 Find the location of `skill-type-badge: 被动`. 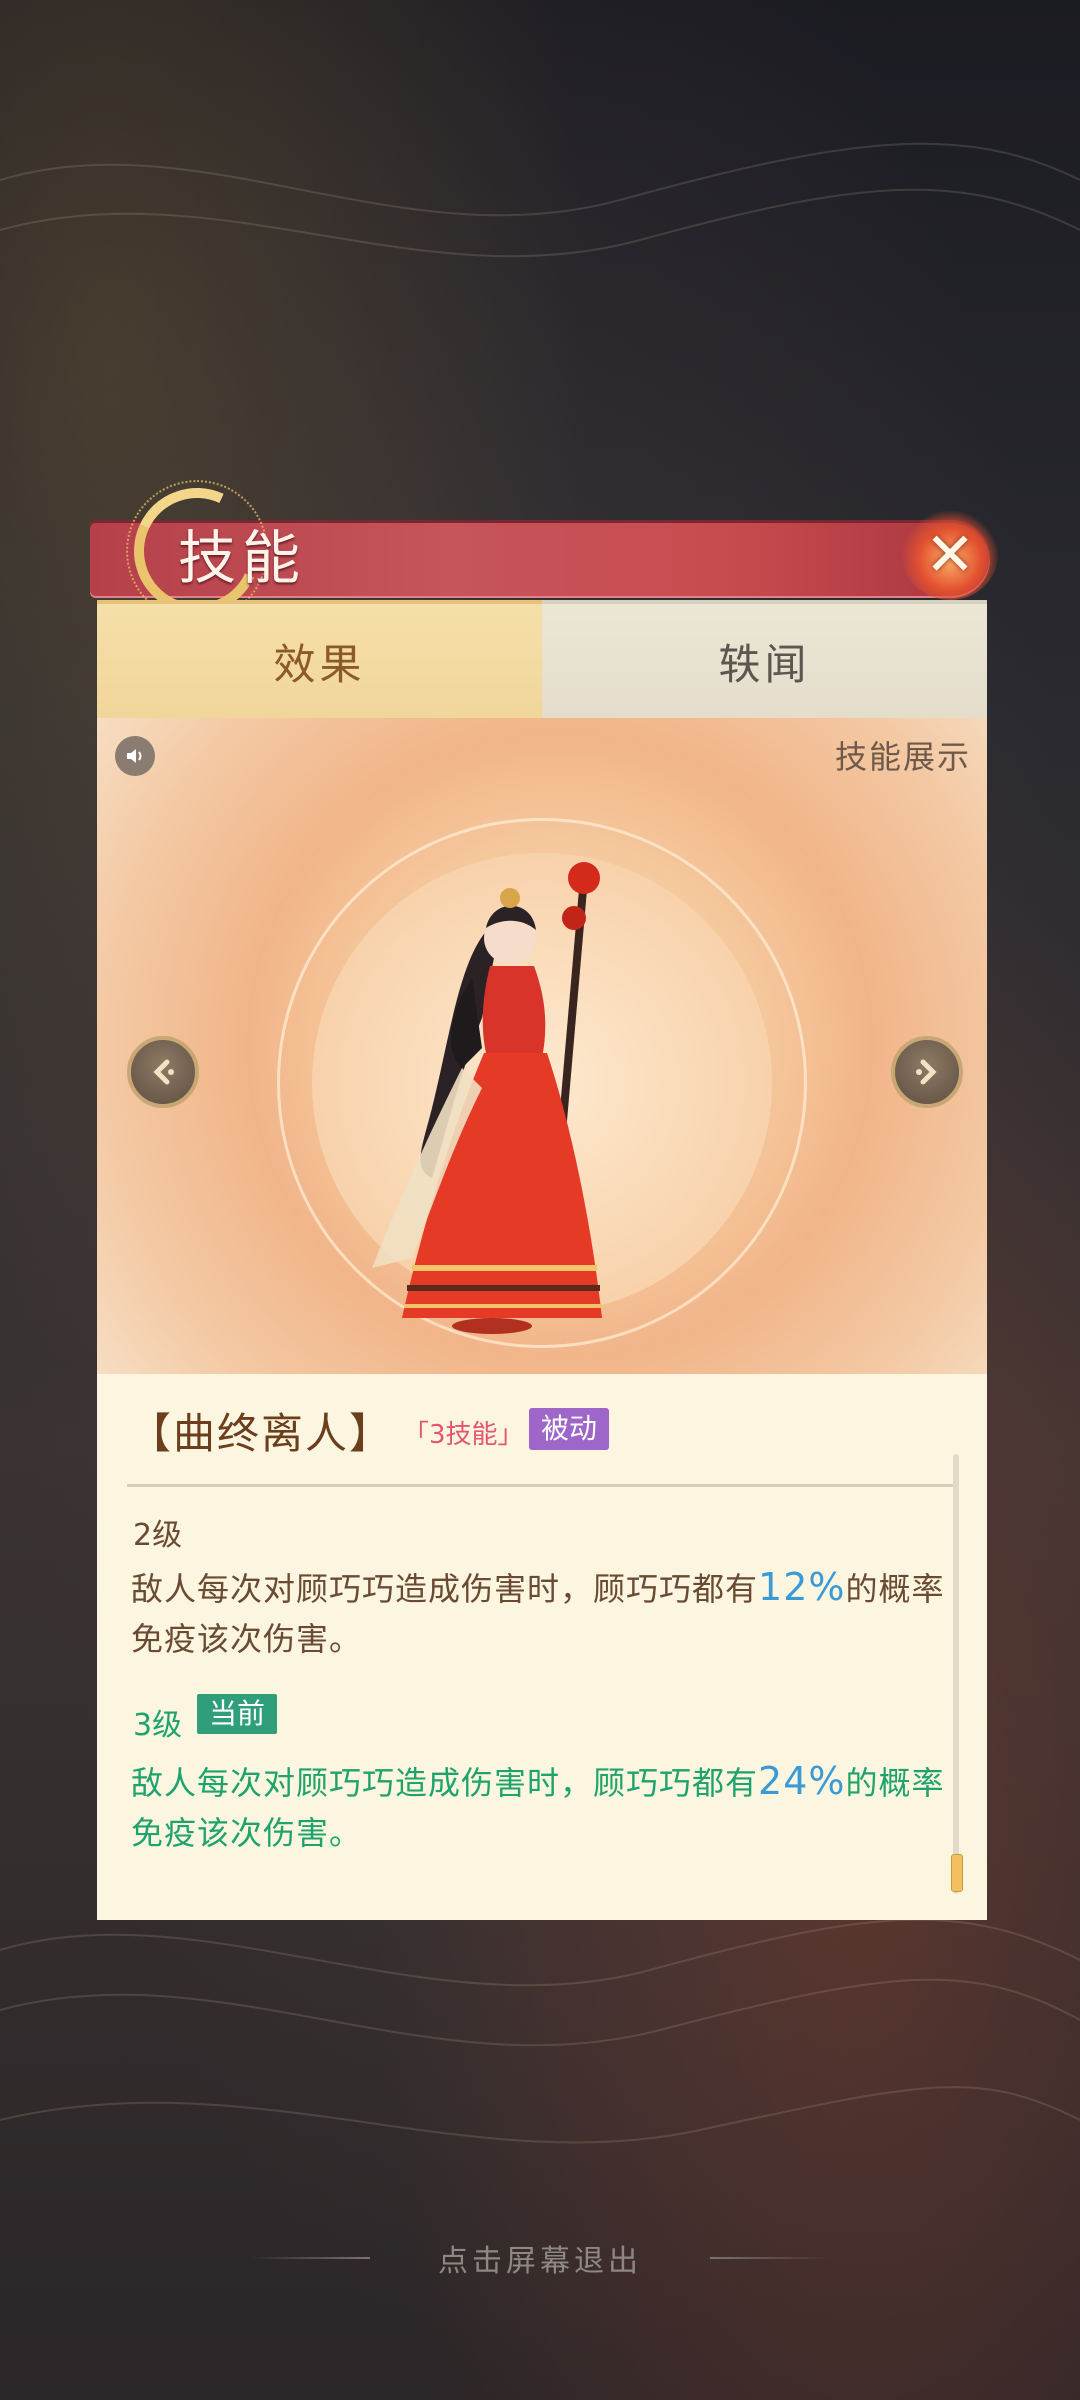

skill-type-badge: 被动 is located at coordinates (569, 1429).